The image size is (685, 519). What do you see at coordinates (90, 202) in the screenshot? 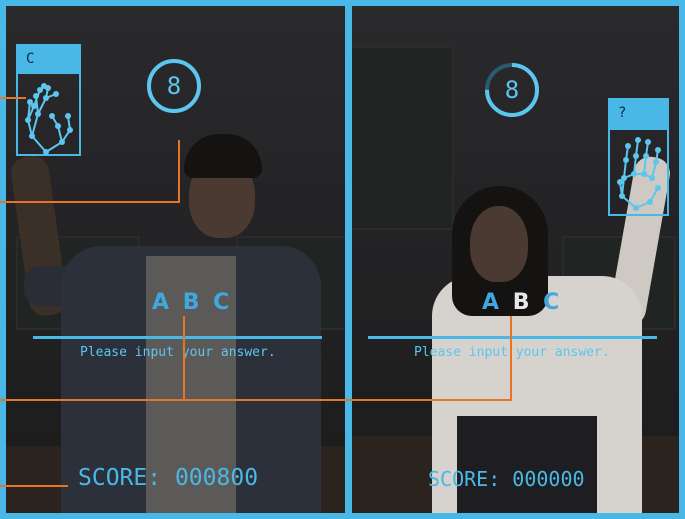
I see `callout-timer` at bounding box center [90, 202].